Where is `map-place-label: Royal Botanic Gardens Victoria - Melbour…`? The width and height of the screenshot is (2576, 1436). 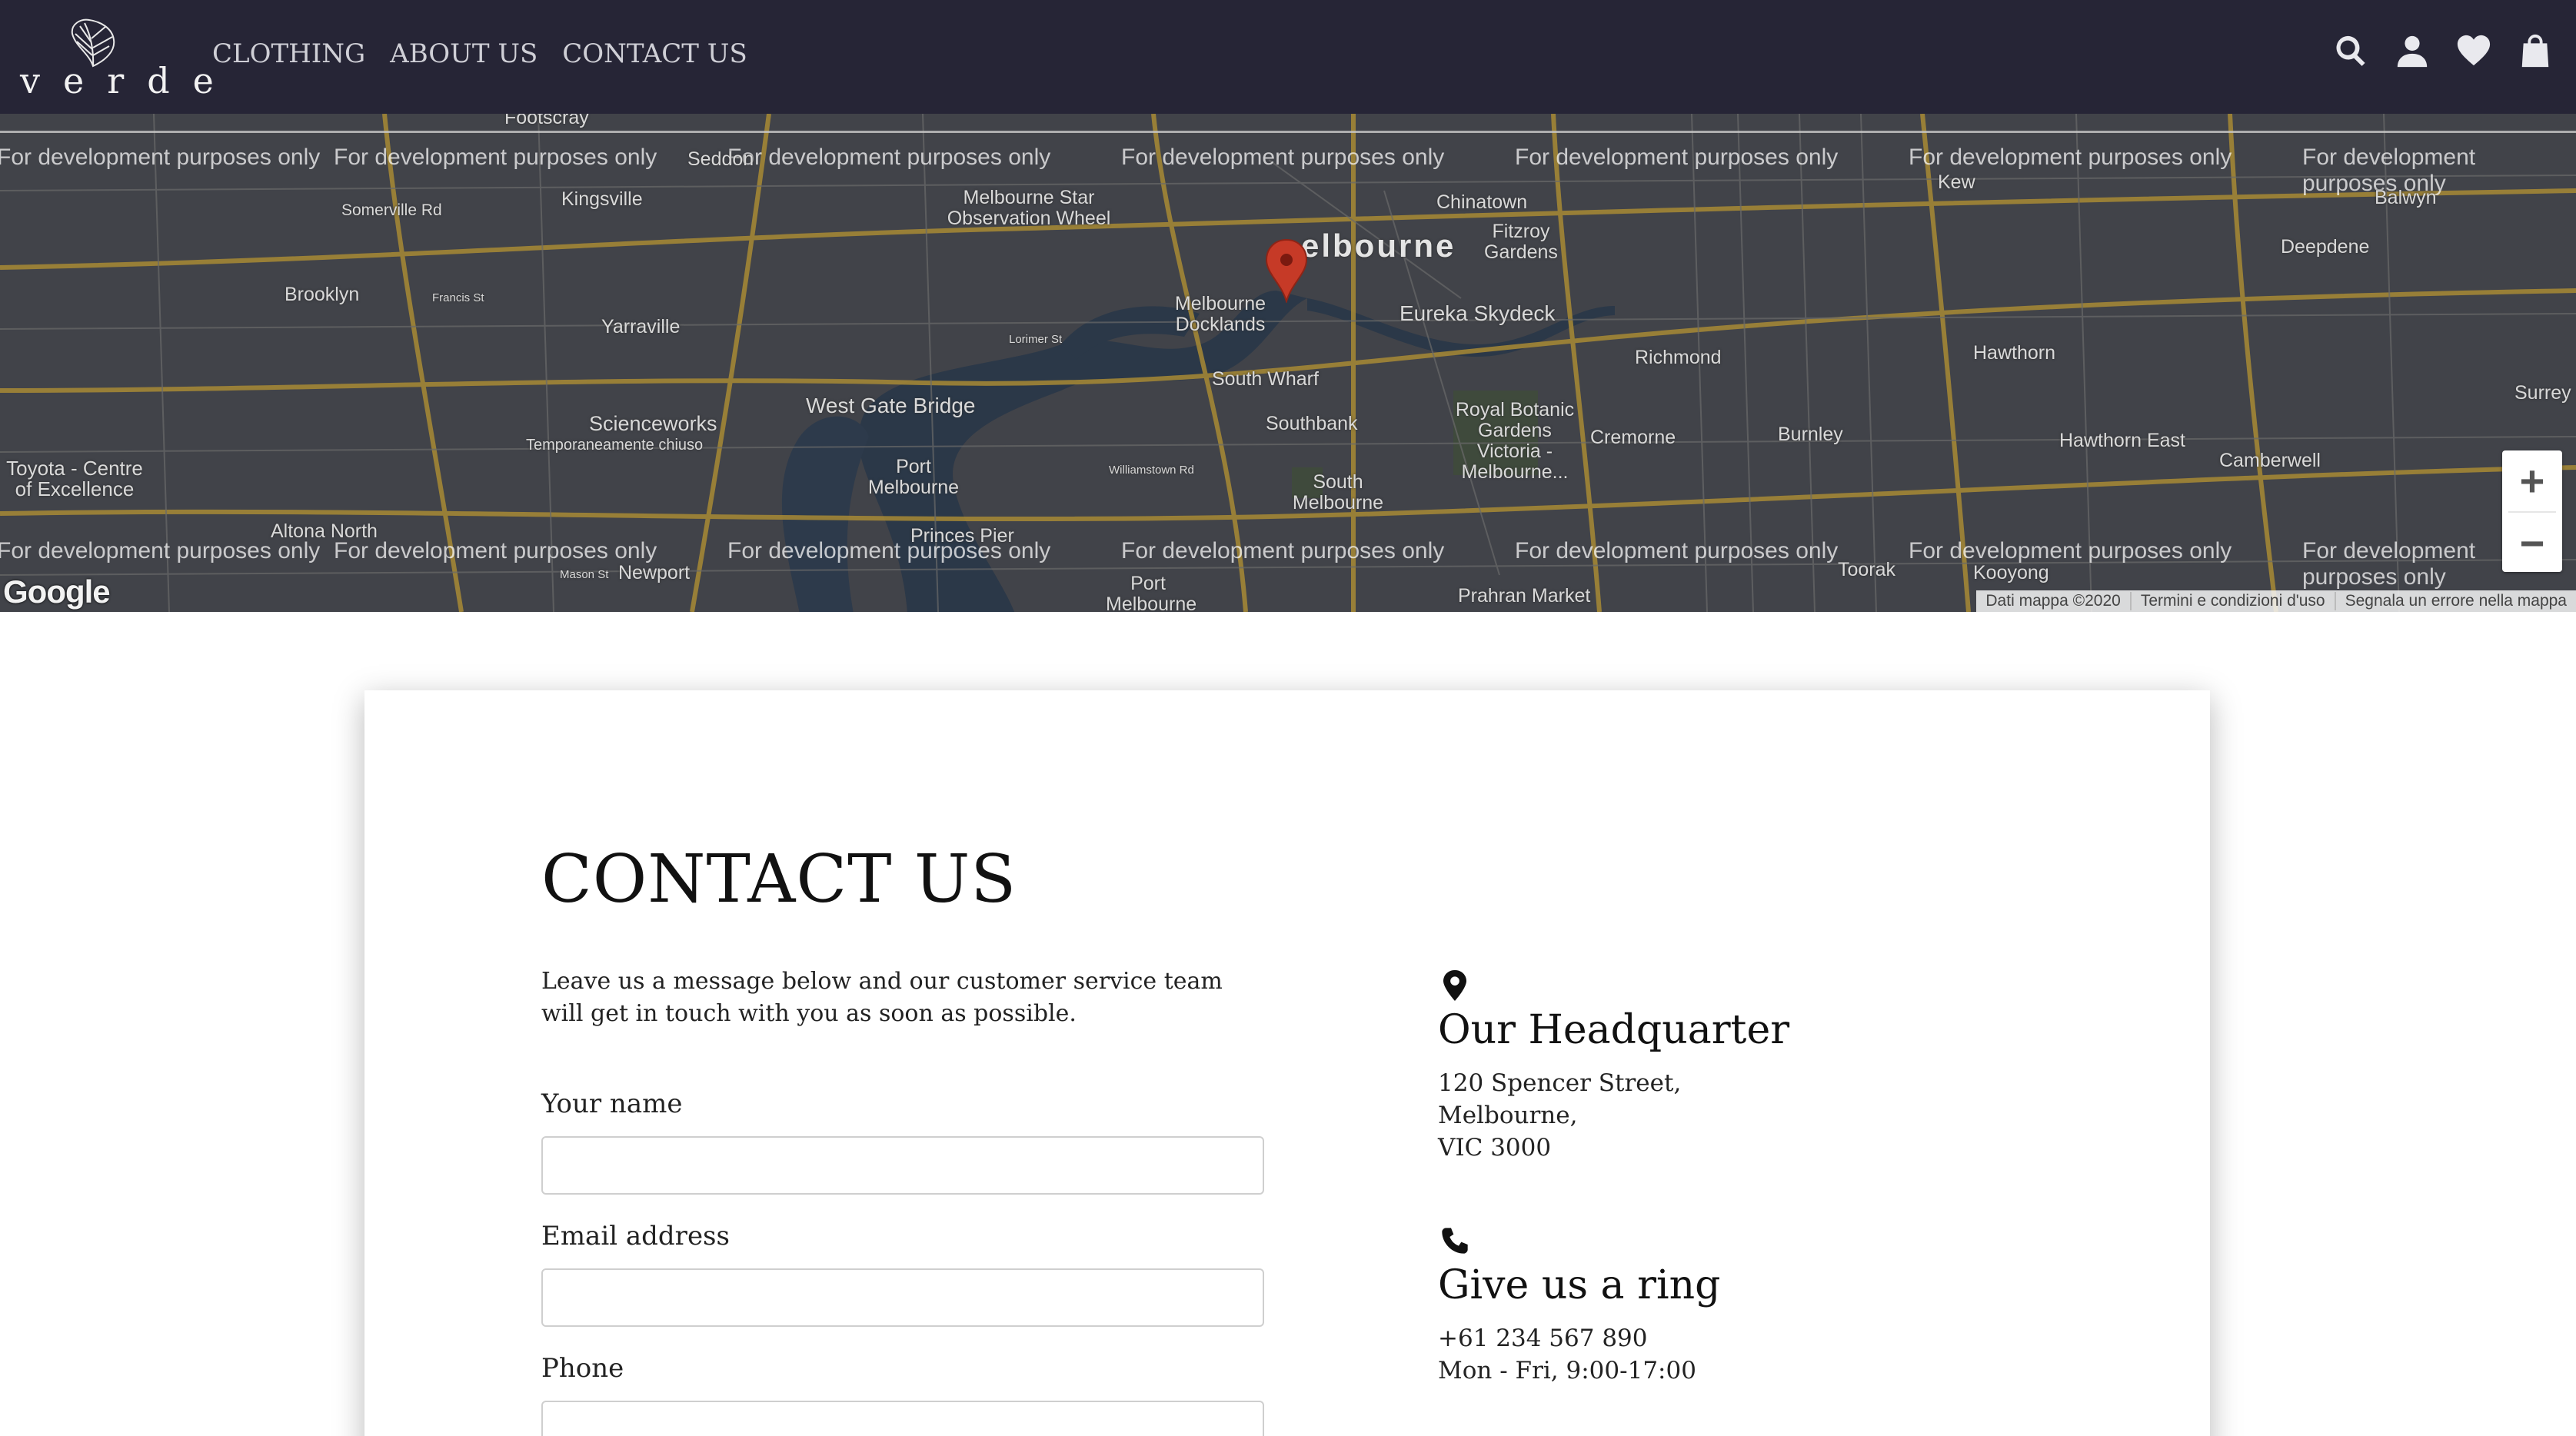 map-place-label: Royal Botanic Gardens Victoria - Melbour… is located at coordinates (1515, 441).